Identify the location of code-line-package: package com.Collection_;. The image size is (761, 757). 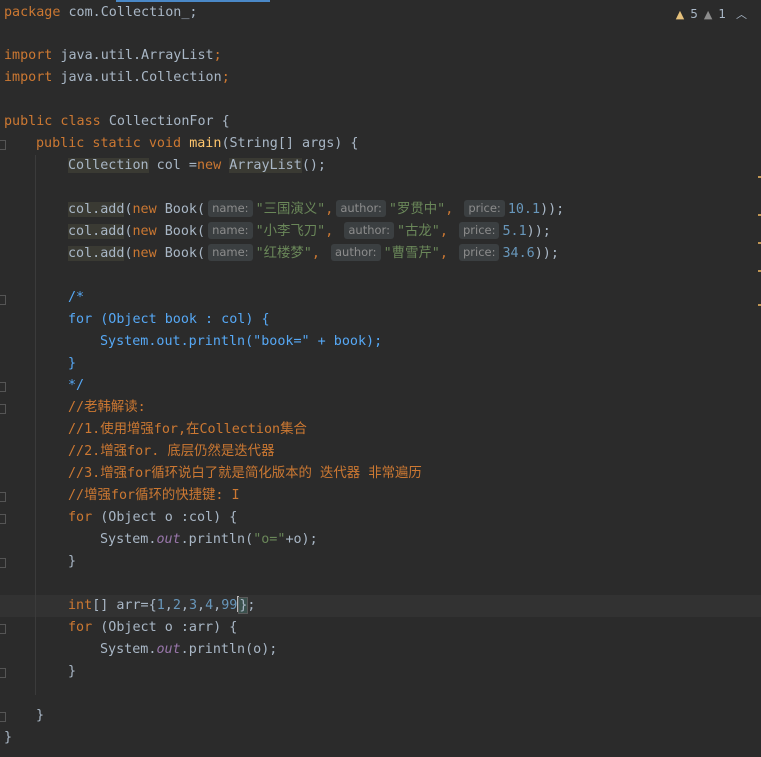
(101, 12).